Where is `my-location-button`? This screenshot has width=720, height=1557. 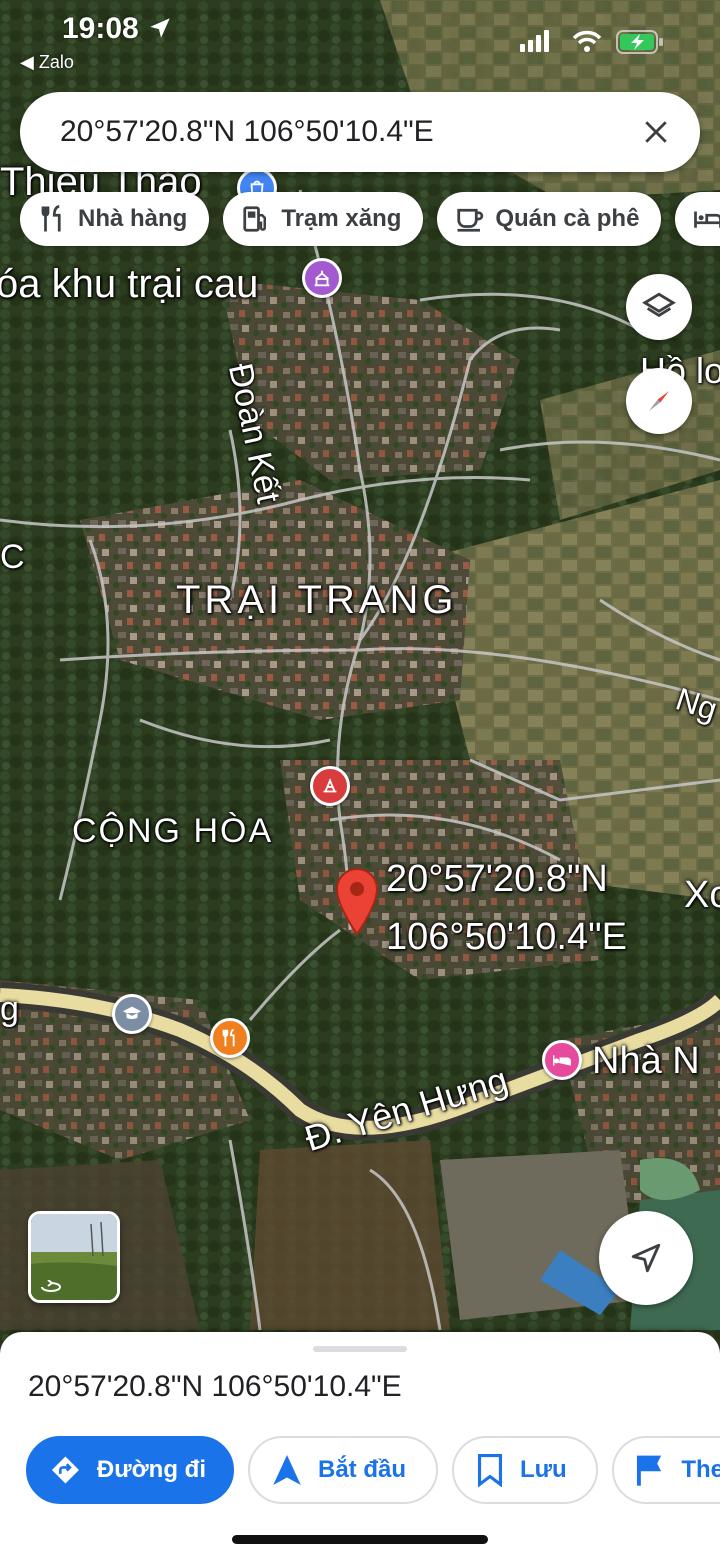
my-location-button is located at coordinates (646, 1258).